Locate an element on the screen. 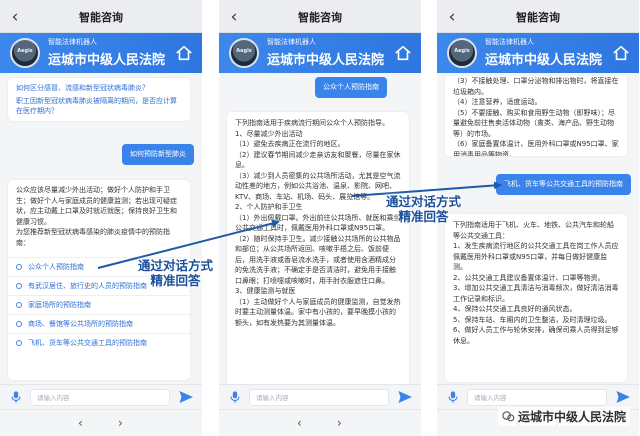 The height and width of the screenshot is (436, 640). user-message-bubble: 如何预防新型肺炎 is located at coordinates (158, 154).